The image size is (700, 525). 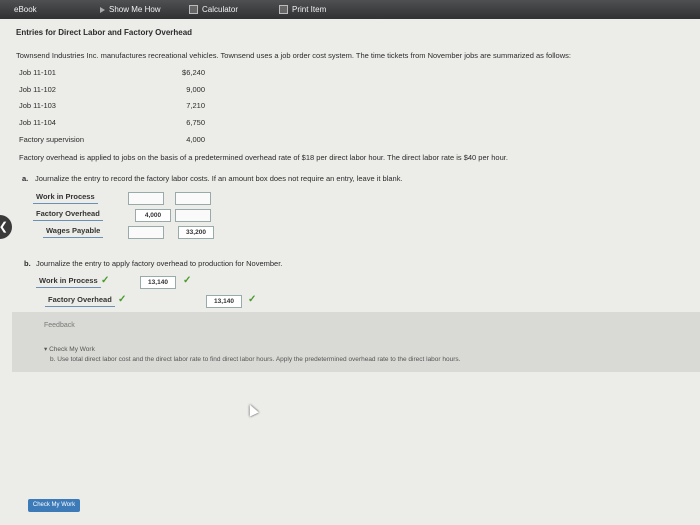 I want to click on credit-input: 13,140, so click(x=224, y=301).